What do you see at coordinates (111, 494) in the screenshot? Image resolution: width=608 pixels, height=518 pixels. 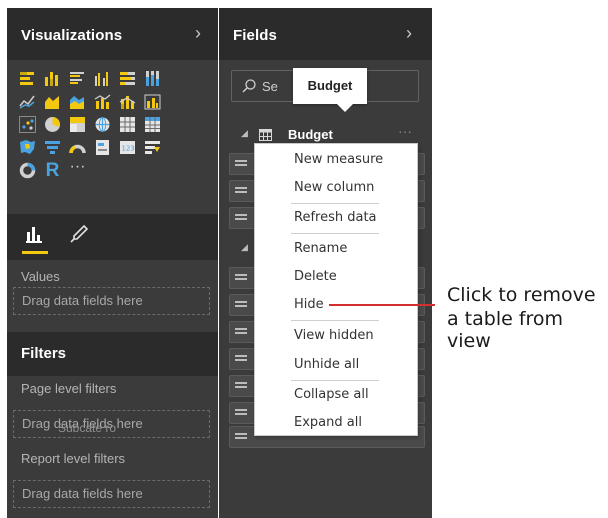 I see `report-filters-drop-zone: Drag data fields here` at bounding box center [111, 494].